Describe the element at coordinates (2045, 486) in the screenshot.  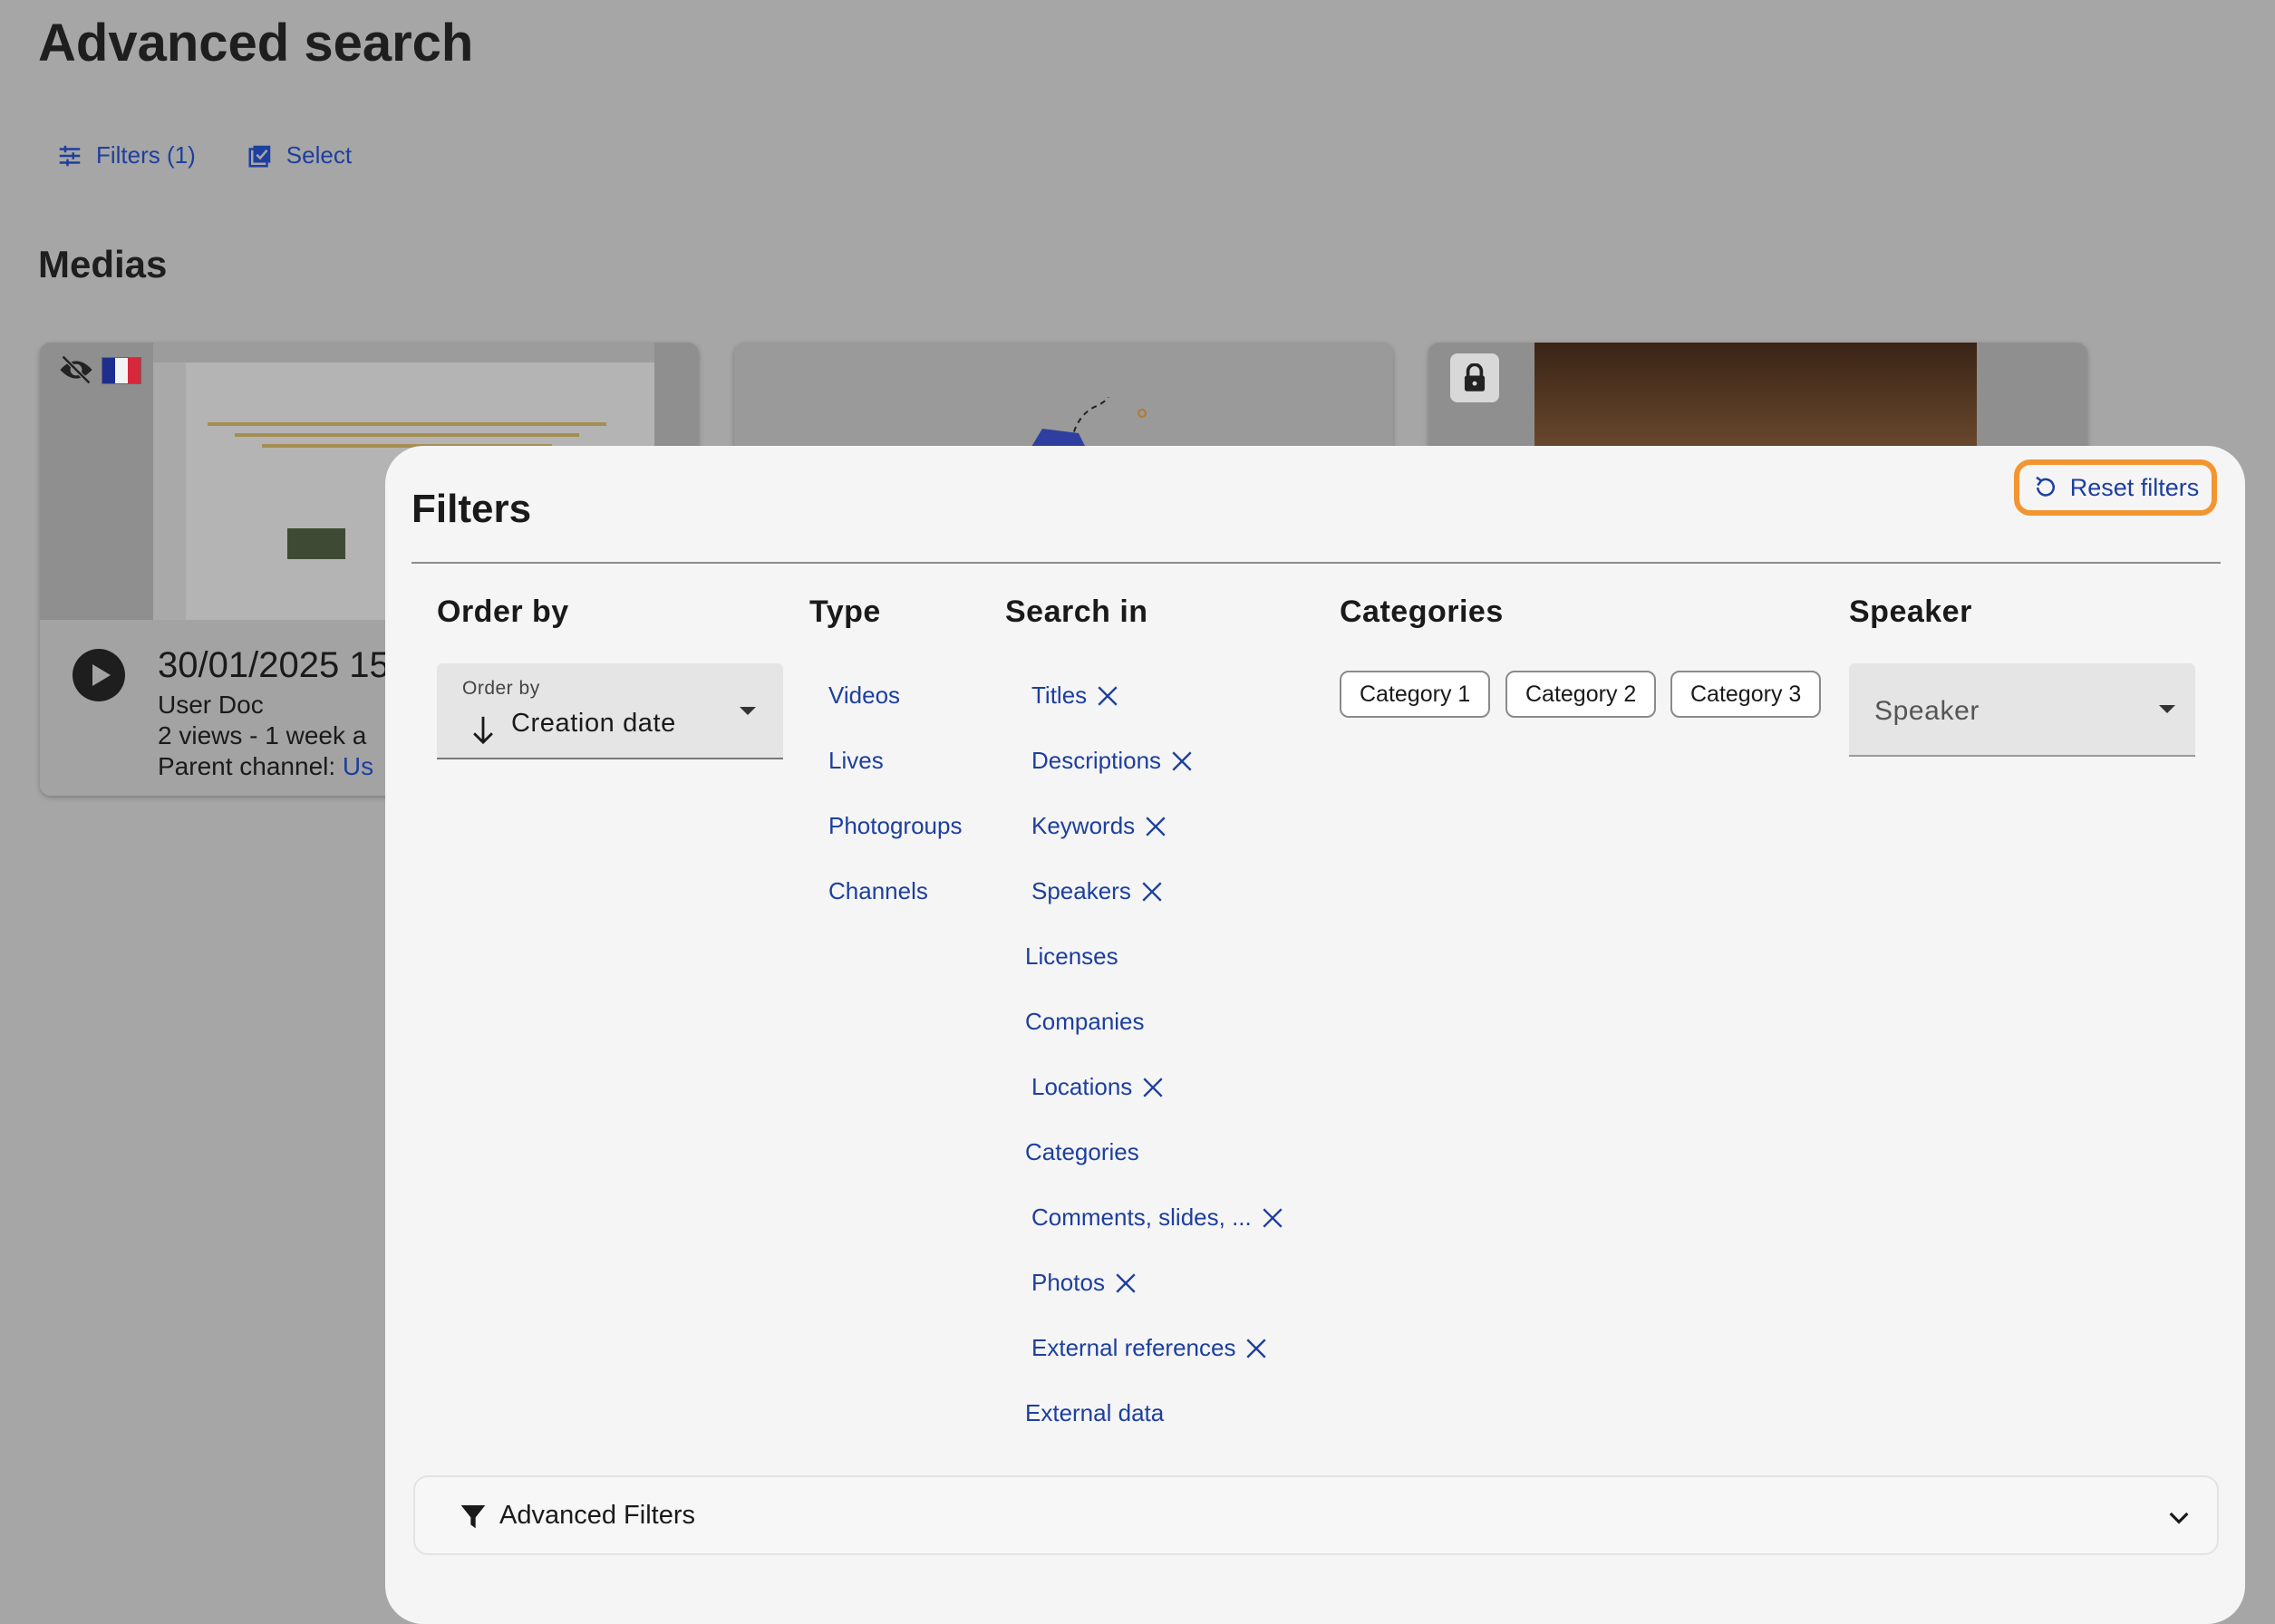
I see `refresh-icon` at that location.